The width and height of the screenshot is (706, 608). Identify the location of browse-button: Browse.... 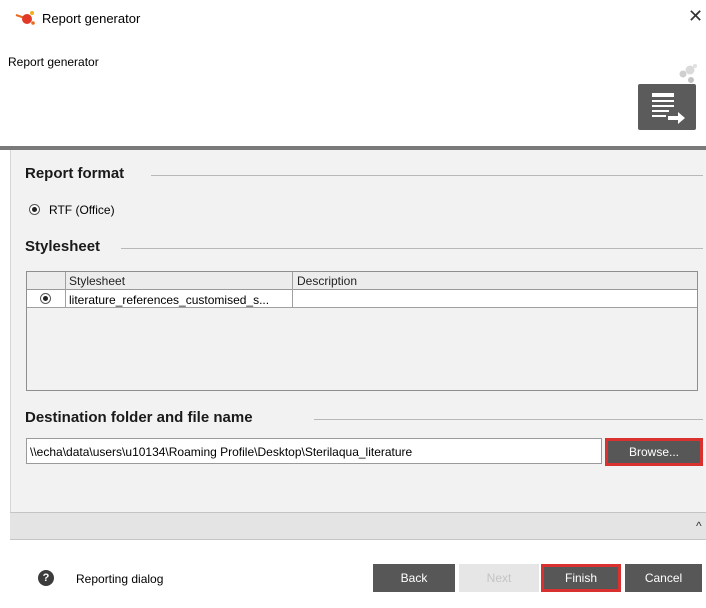
(654, 452).